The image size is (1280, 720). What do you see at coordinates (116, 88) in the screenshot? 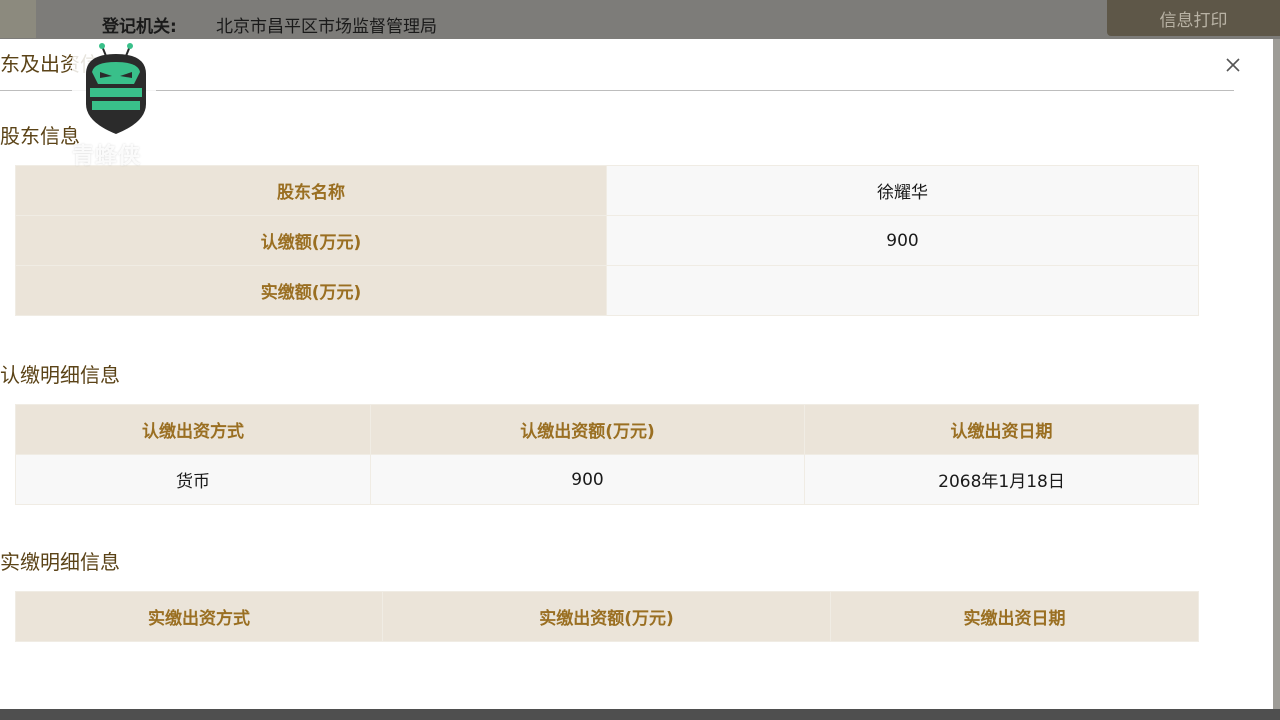
I see `bee-logo-icon` at bounding box center [116, 88].